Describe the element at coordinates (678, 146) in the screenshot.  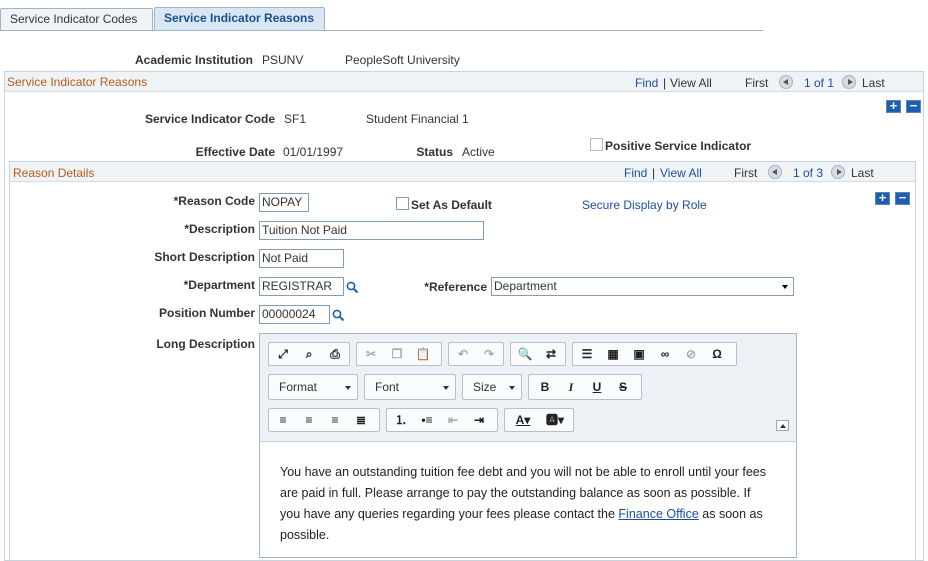
I see `positive-indicator-label: Positive Service Indicator` at that location.